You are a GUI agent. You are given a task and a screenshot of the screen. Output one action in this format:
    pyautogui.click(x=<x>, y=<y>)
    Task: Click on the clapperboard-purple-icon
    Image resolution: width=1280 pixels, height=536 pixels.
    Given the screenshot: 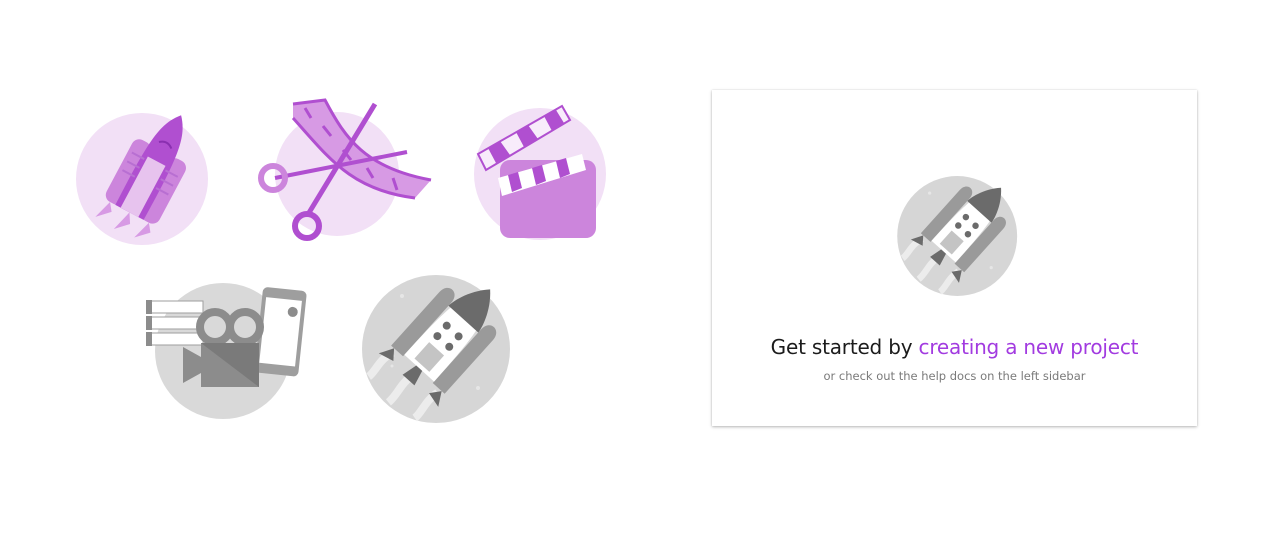 What is the action you would take?
    pyautogui.click(x=540, y=172)
    